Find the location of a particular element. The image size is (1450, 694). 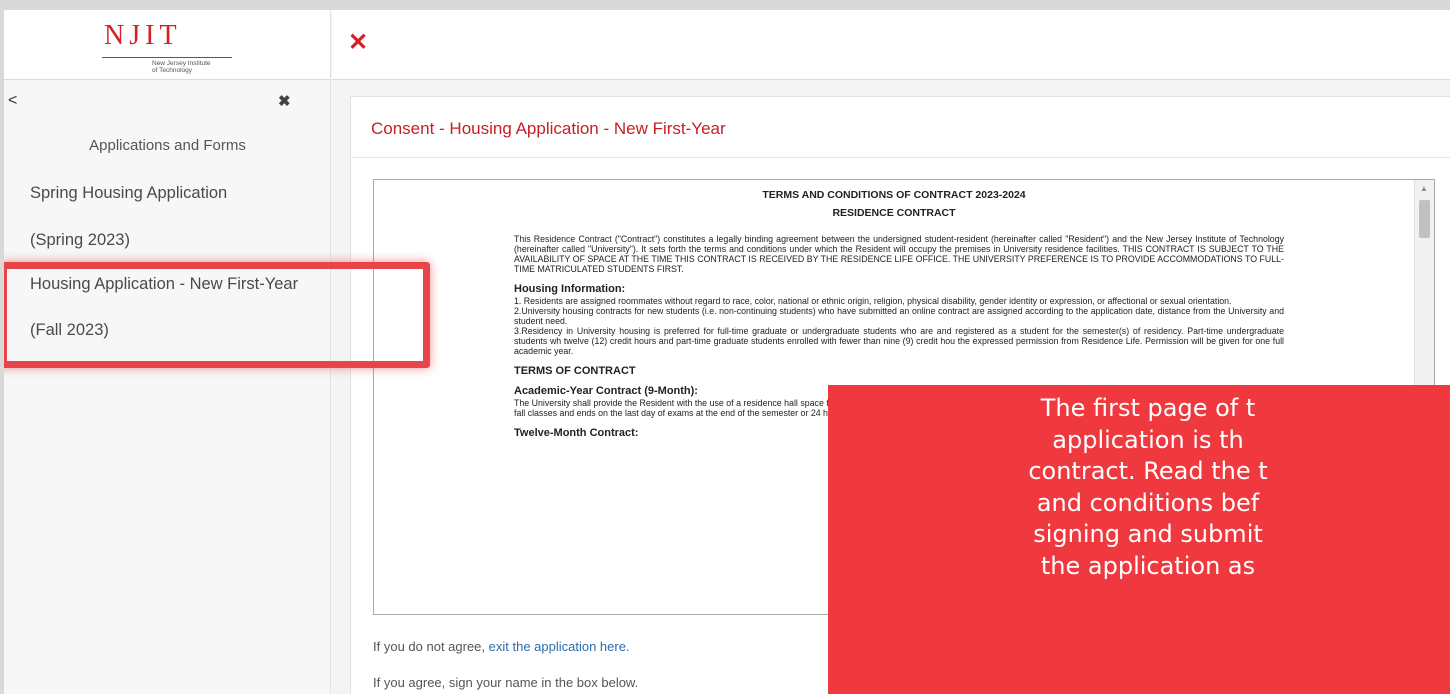

logo-subtitle: New Jersey Institute of Technology is located at coordinates (187, 67).